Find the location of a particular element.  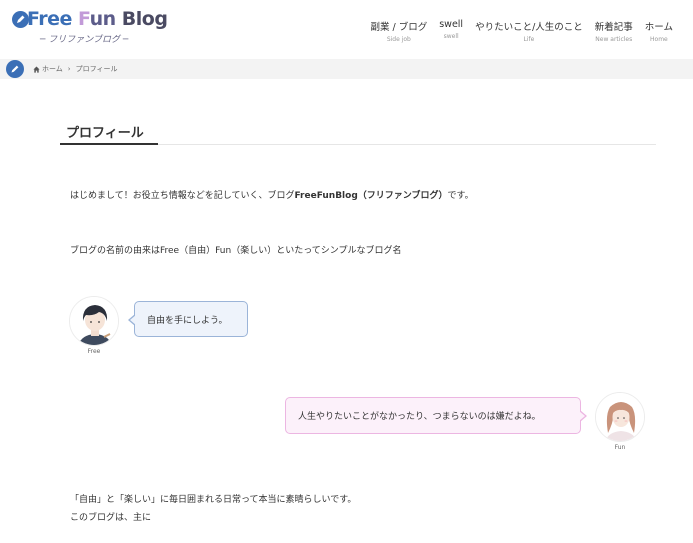

nav-item-new-articles: 新着記事 New articles is located at coordinates (614, 31).